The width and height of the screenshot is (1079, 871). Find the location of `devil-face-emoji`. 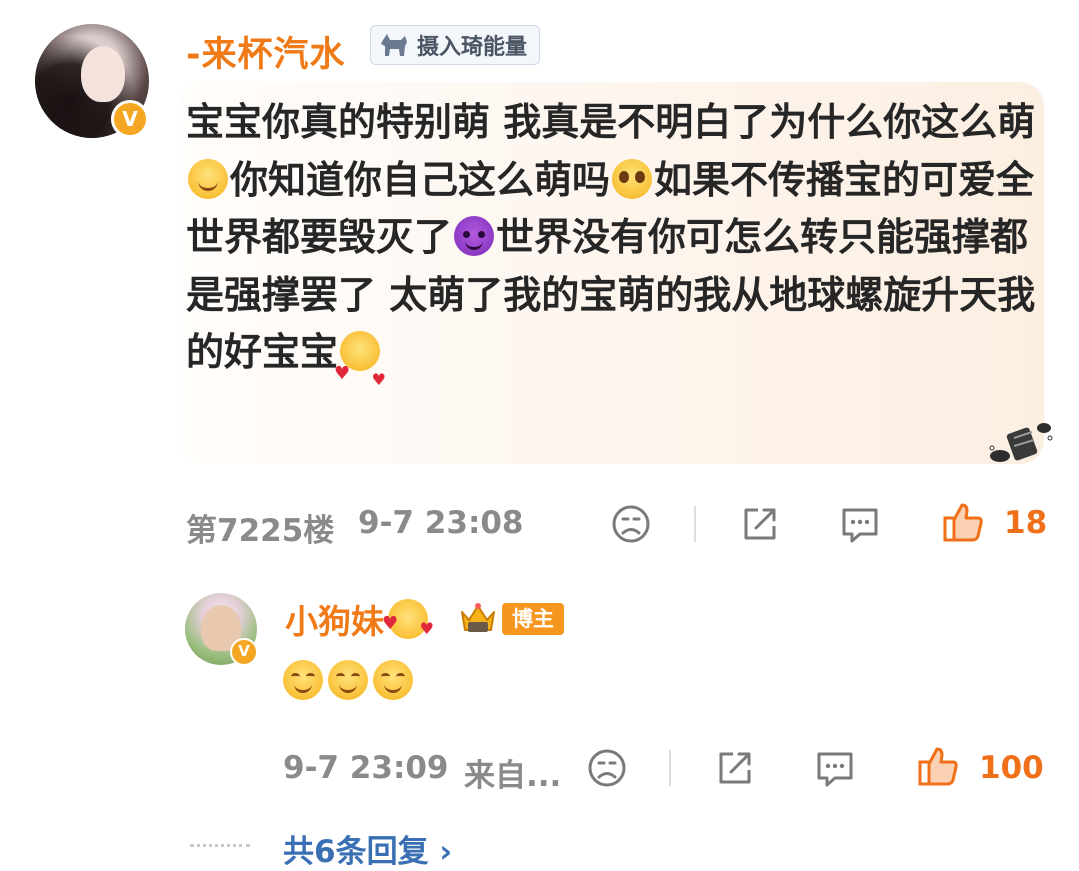

devil-face-emoji is located at coordinates (474, 236).